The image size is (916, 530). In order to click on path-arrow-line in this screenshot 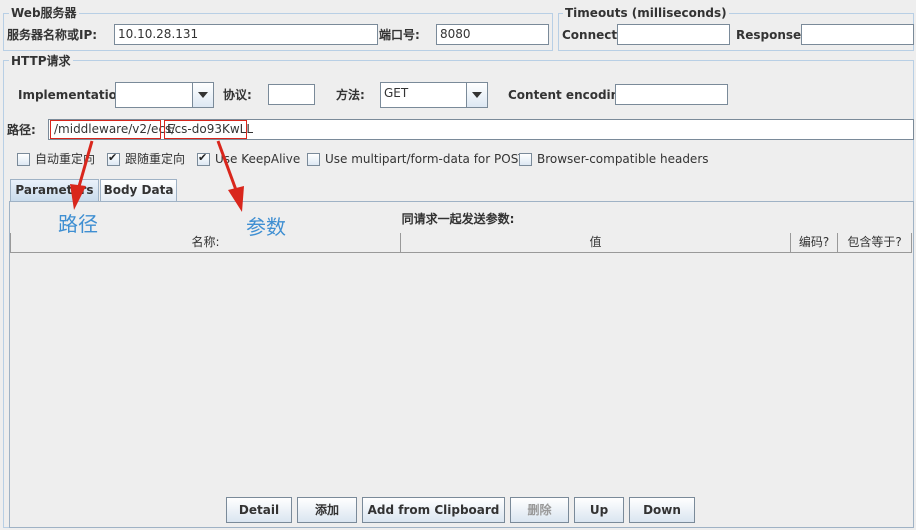, I will do `click(85, 165)`.